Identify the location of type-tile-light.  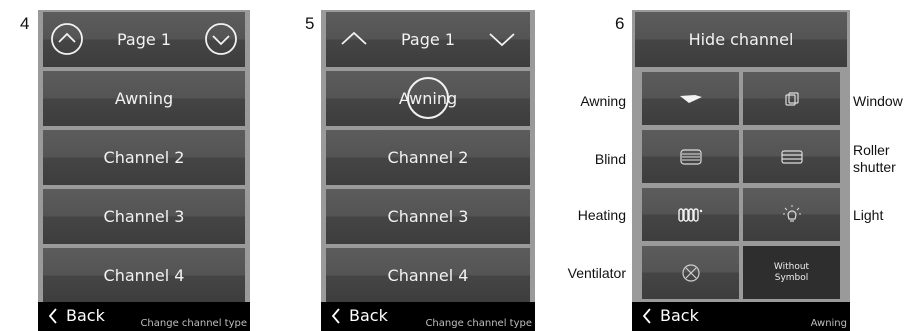
(791, 214).